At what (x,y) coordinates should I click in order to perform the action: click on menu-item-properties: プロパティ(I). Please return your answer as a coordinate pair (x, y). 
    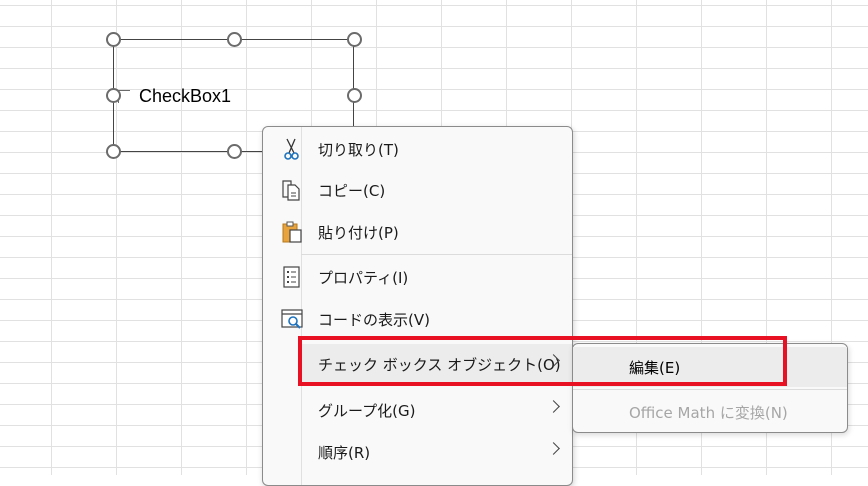
    Looking at the image, I should click on (417, 277).